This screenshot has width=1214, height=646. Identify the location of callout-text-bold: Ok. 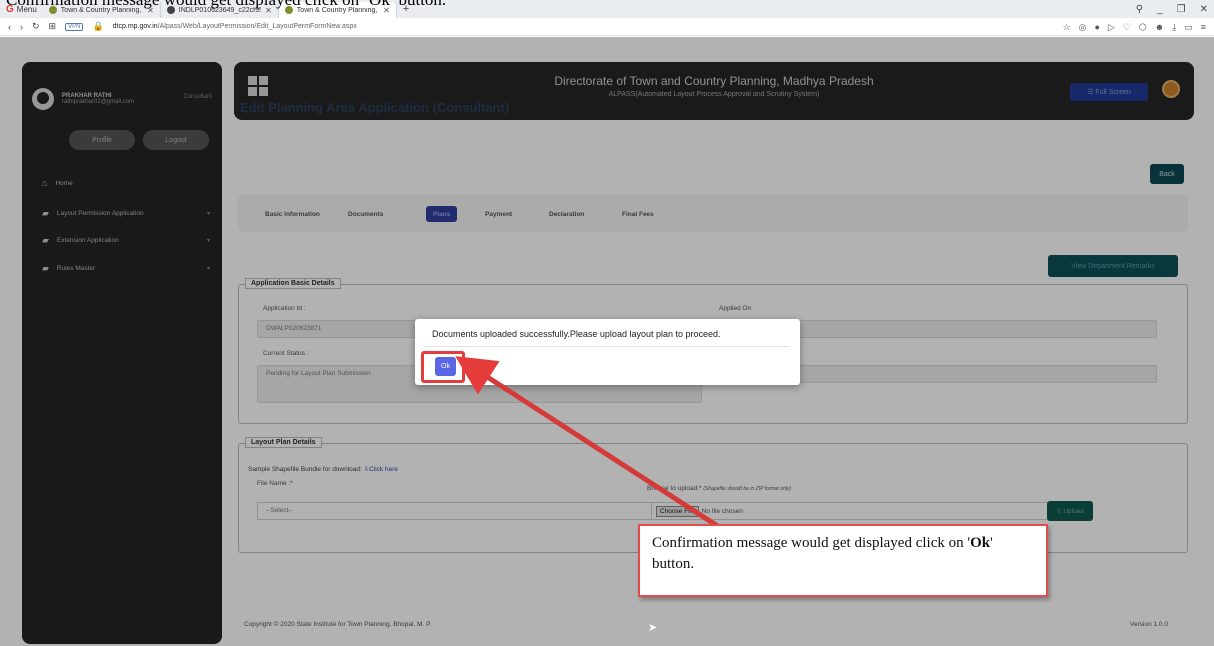
(980, 543).